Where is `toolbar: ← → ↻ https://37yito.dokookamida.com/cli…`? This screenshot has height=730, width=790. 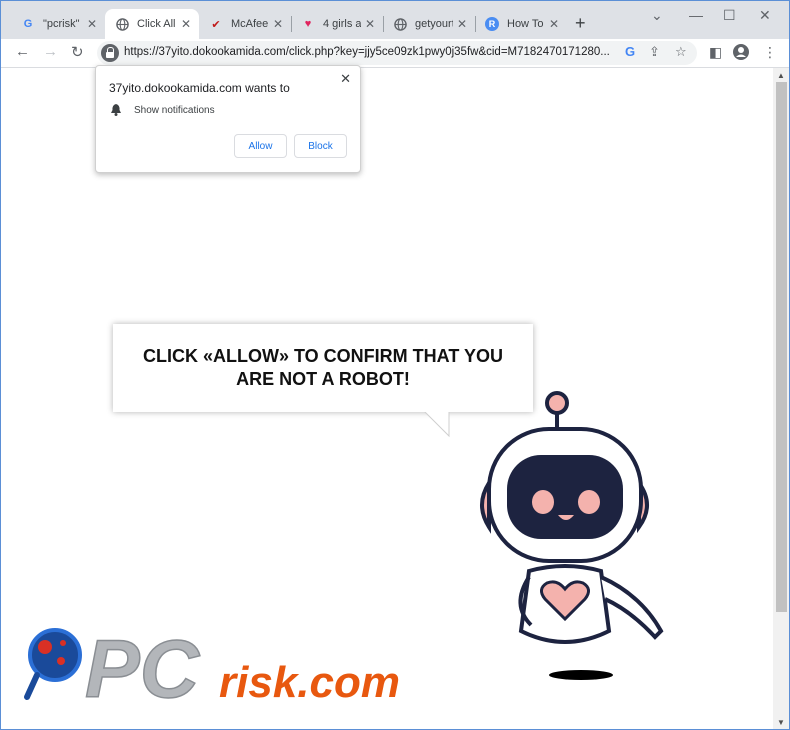
toolbar: ← → ↻ https://37yito.dokookamida.com/cli… is located at coordinates (395, 53).